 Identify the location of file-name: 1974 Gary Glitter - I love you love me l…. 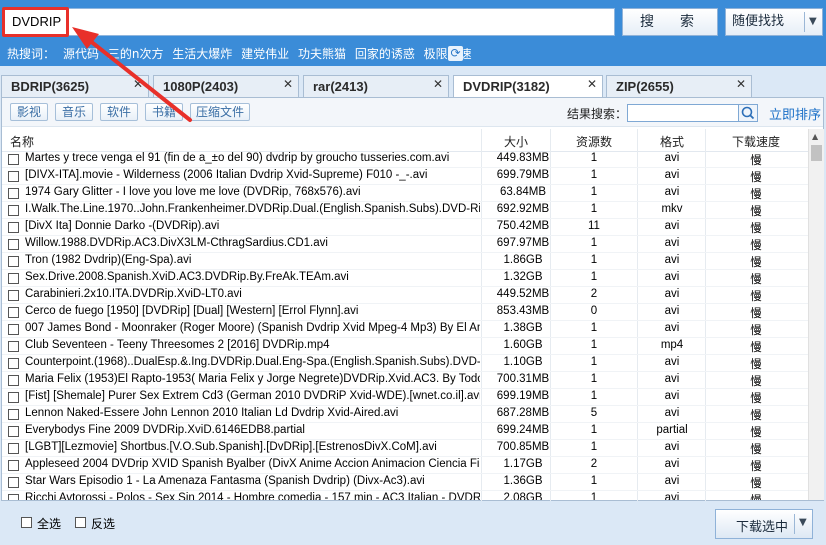
(252, 192).